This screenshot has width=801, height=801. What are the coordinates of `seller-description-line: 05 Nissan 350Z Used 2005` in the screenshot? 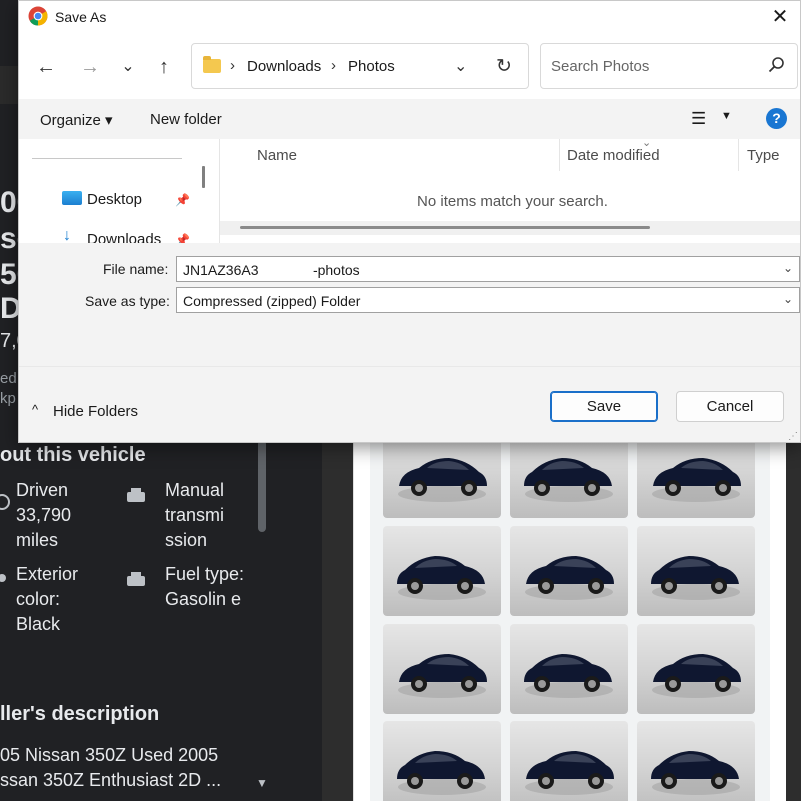 It's located at (109, 755).